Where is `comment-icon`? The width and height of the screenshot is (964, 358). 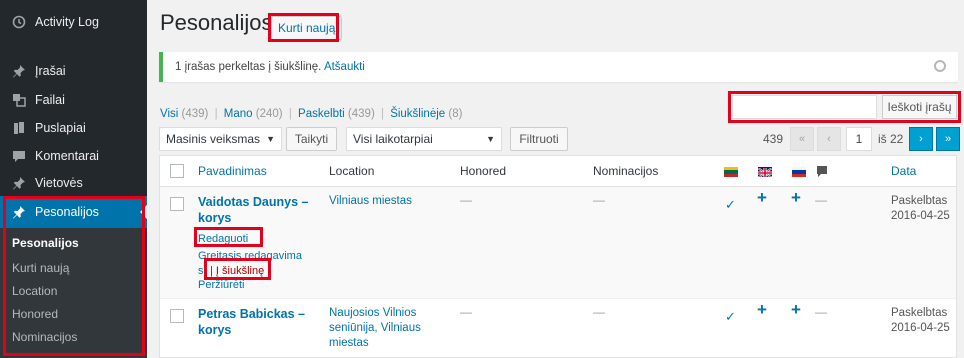
comment-icon is located at coordinates (822, 173).